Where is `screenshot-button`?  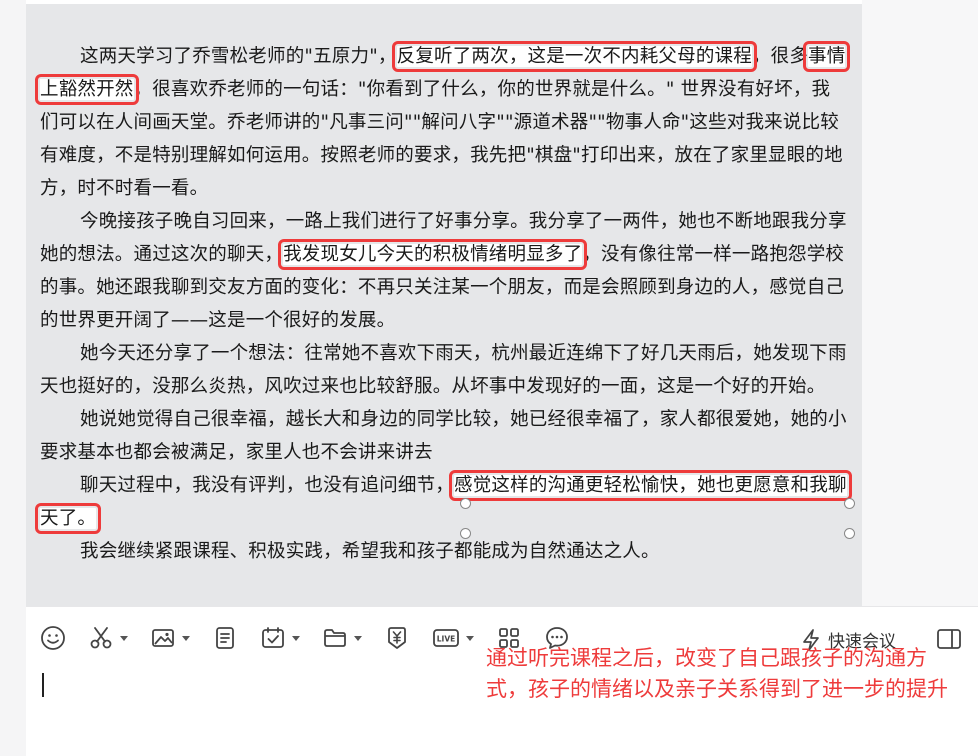
screenshot-button is located at coordinates (108, 638).